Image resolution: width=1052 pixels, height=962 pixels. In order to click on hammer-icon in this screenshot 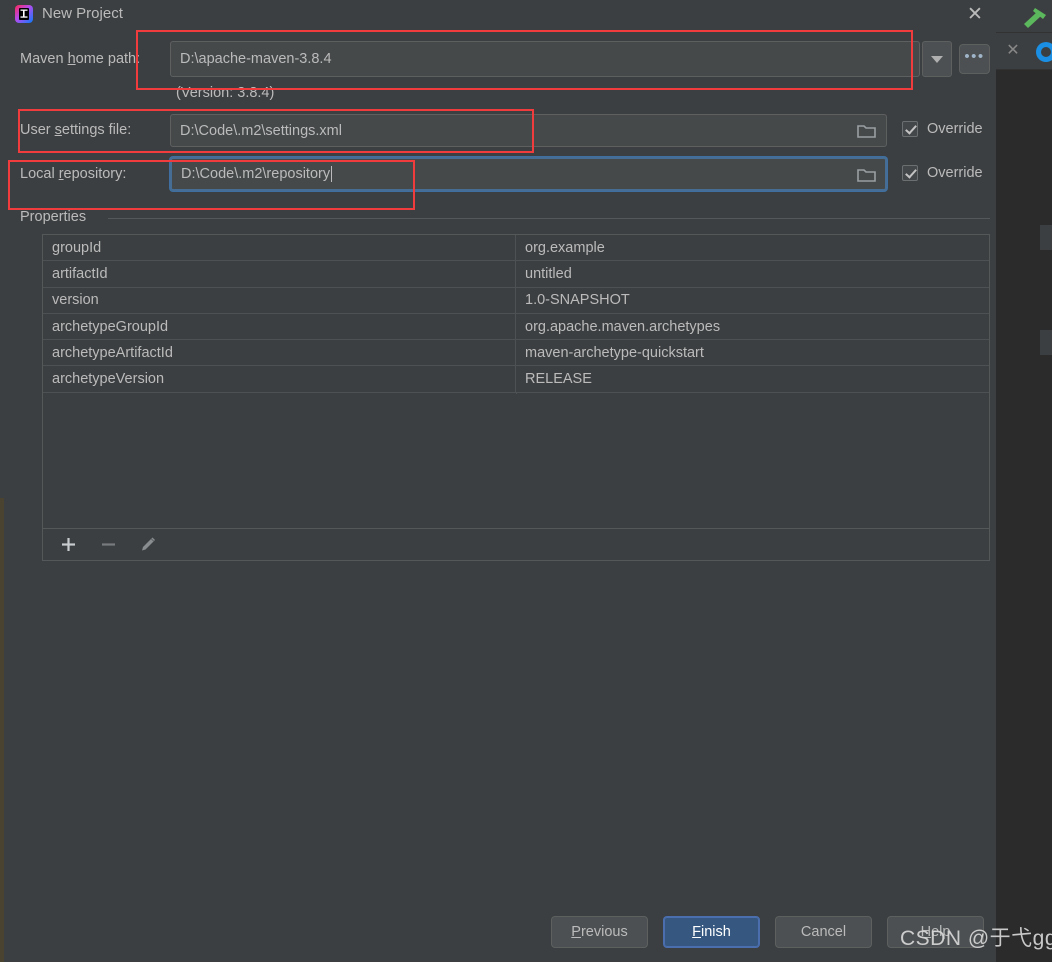, I will do `click(1035, 17)`.